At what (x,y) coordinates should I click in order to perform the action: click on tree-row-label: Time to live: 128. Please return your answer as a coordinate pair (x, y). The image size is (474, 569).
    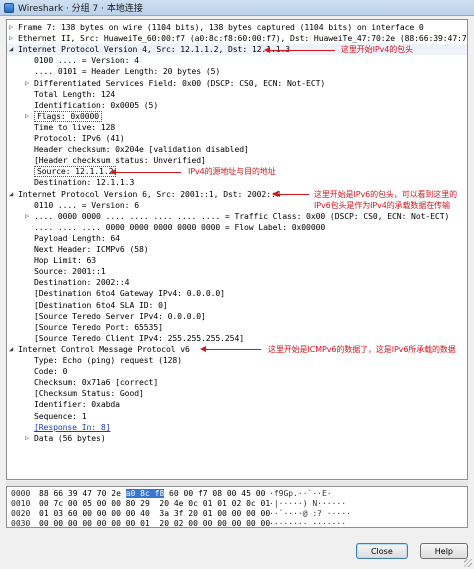
    Looking at the image, I should click on (75, 126).